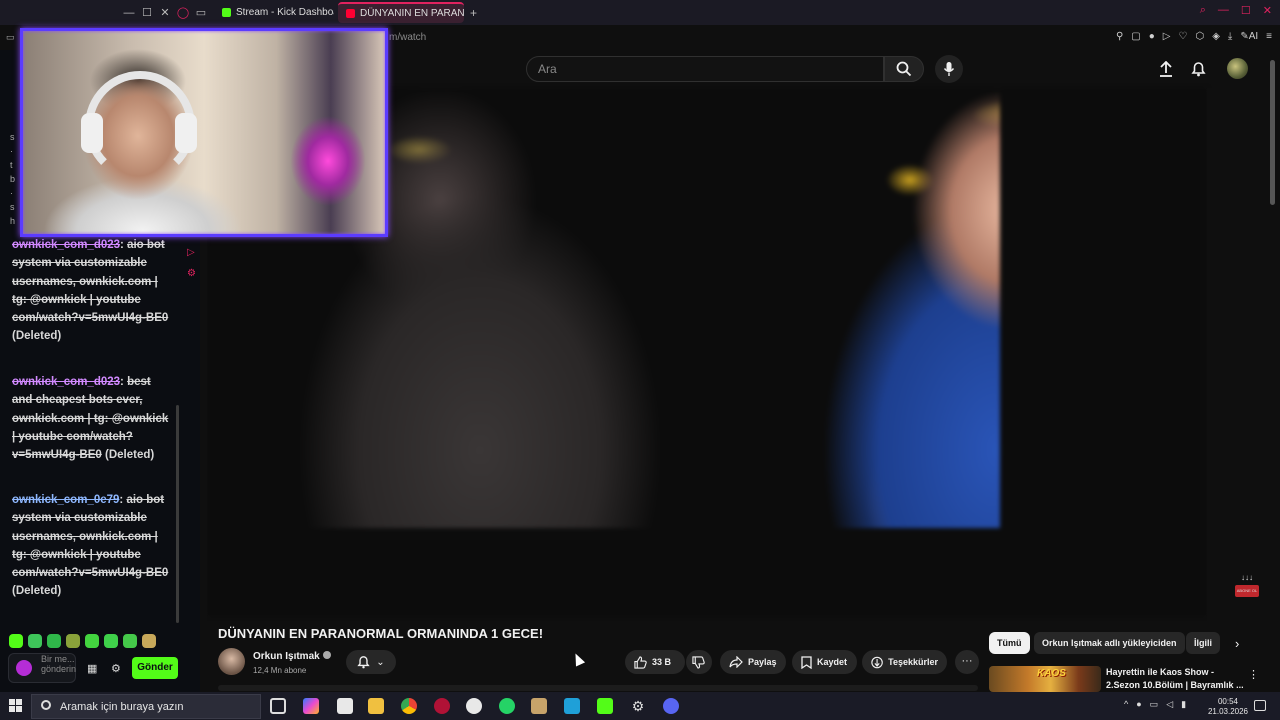  What do you see at coordinates (655, 662) in the screenshot?
I see `like-button: 33 B` at bounding box center [655, 662].